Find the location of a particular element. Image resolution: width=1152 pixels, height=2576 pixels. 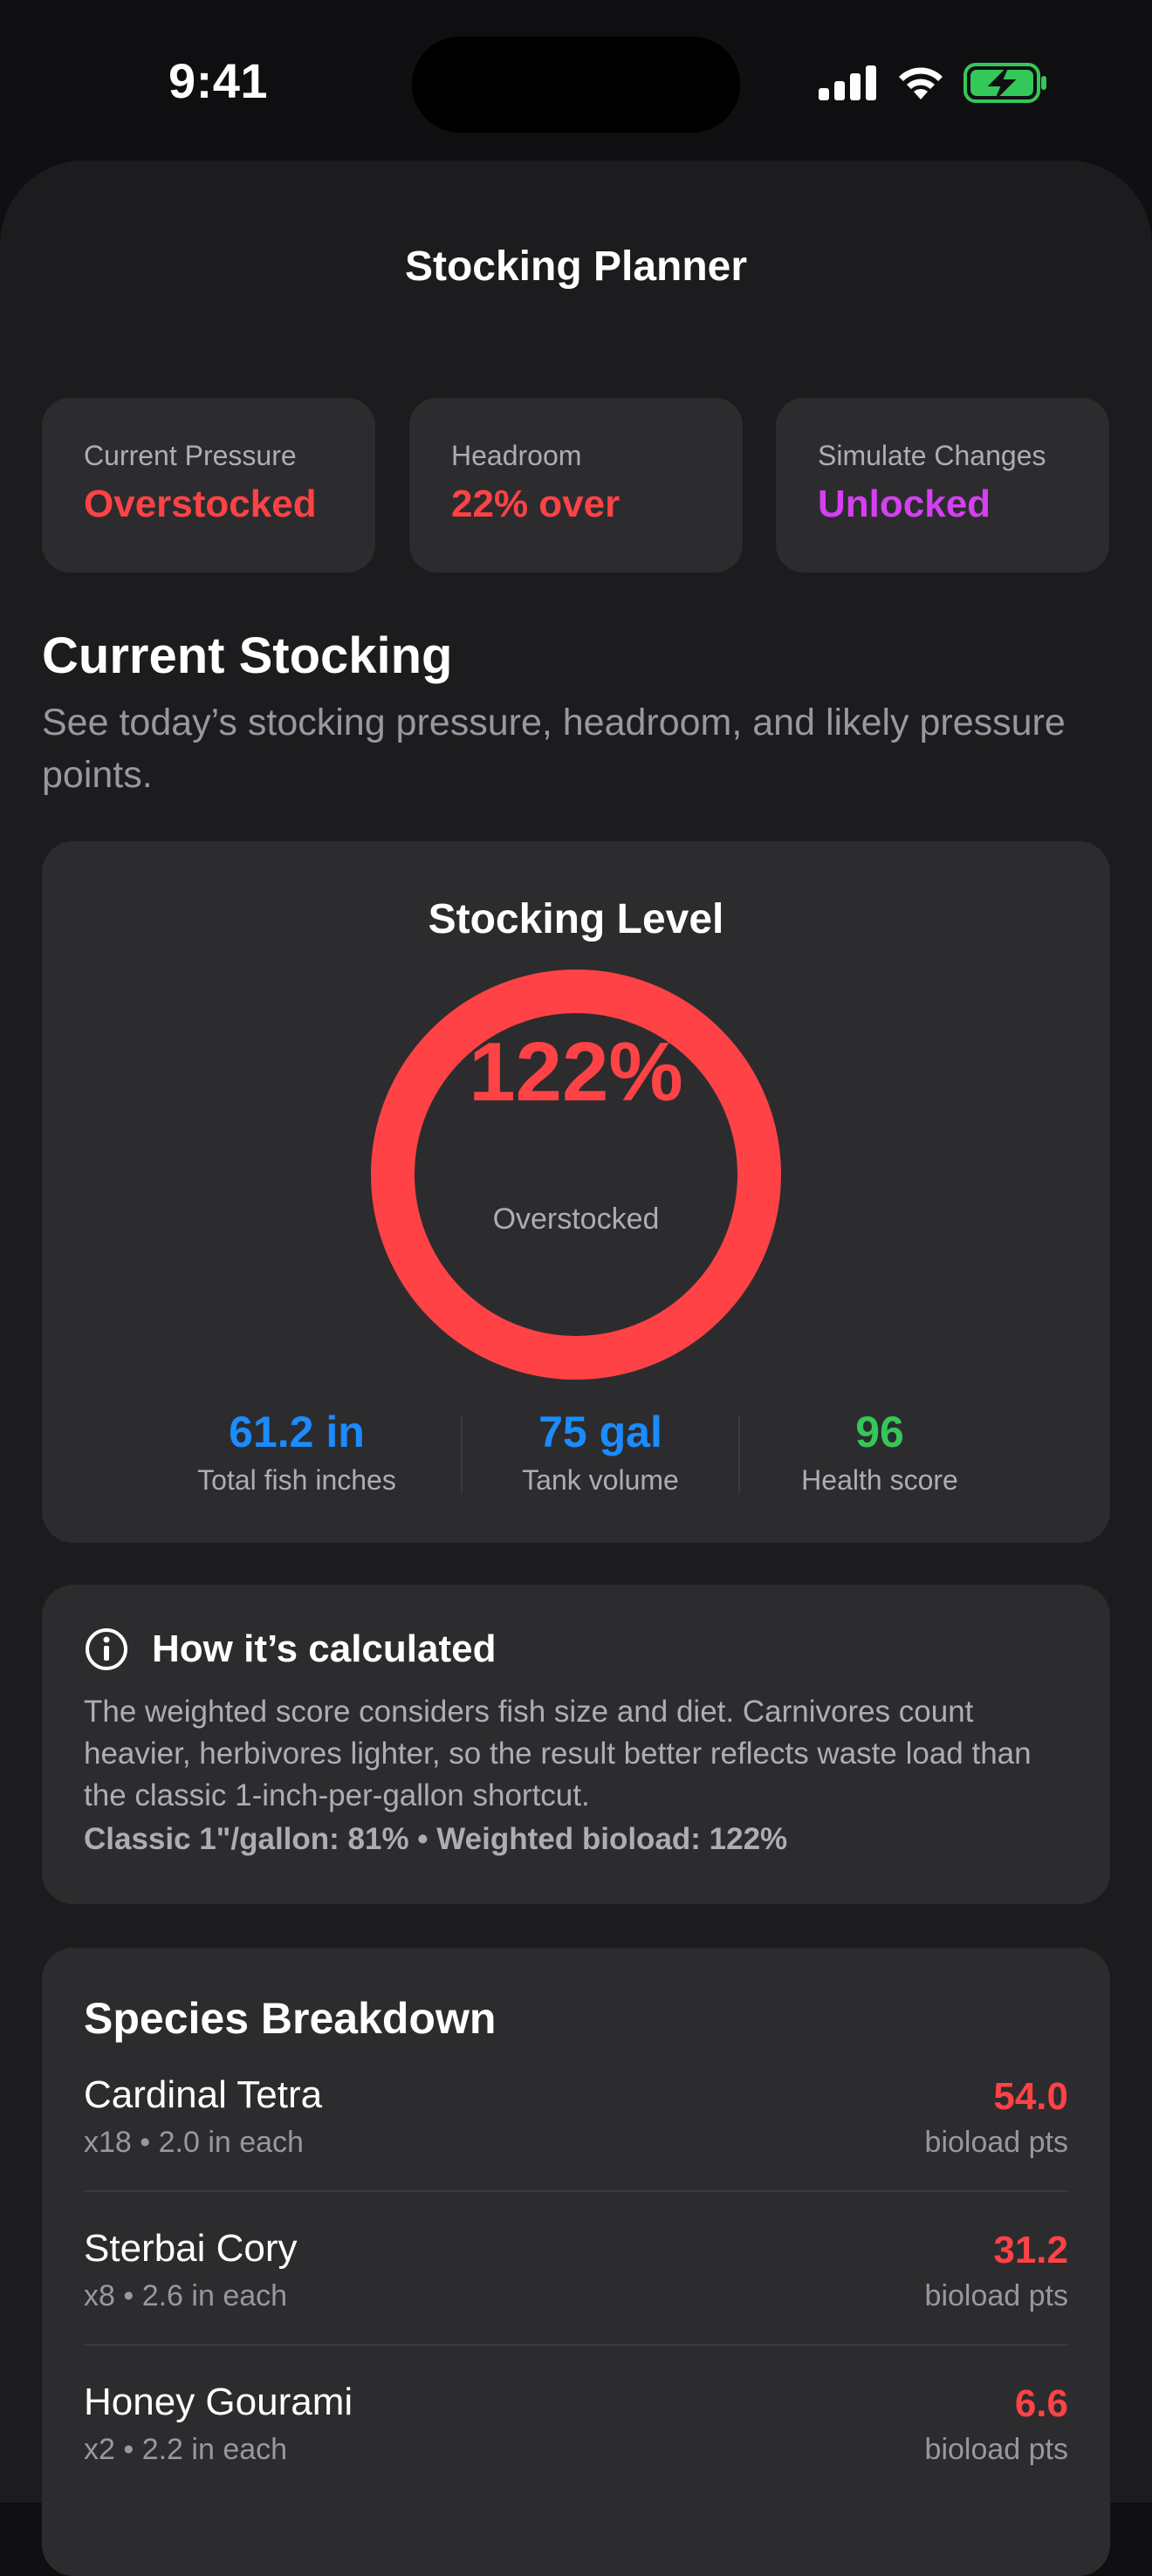

metric-health-score: 96 Health score is located at coordinates (879, 1452).